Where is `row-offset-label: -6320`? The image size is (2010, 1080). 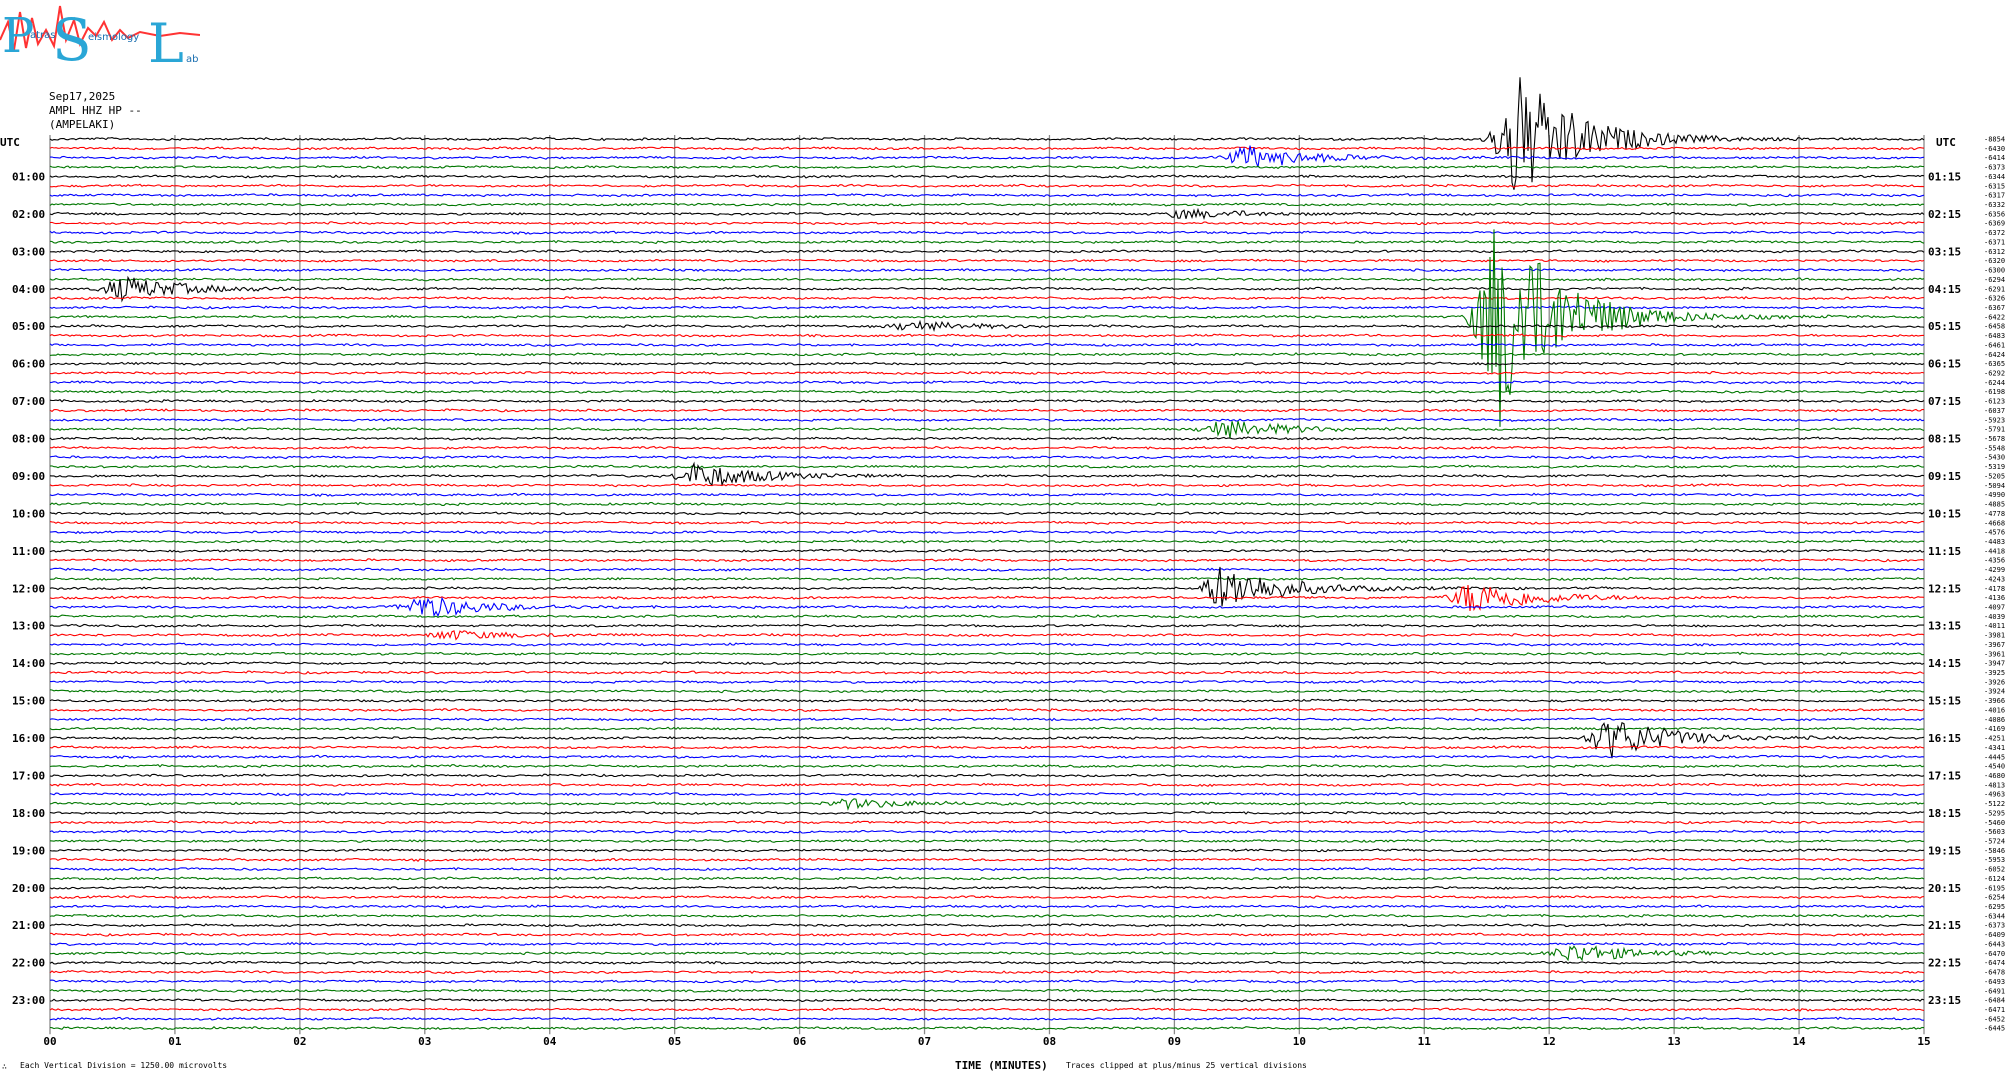 row-offset-label: -6320 is located at coordinates (1994, 261).